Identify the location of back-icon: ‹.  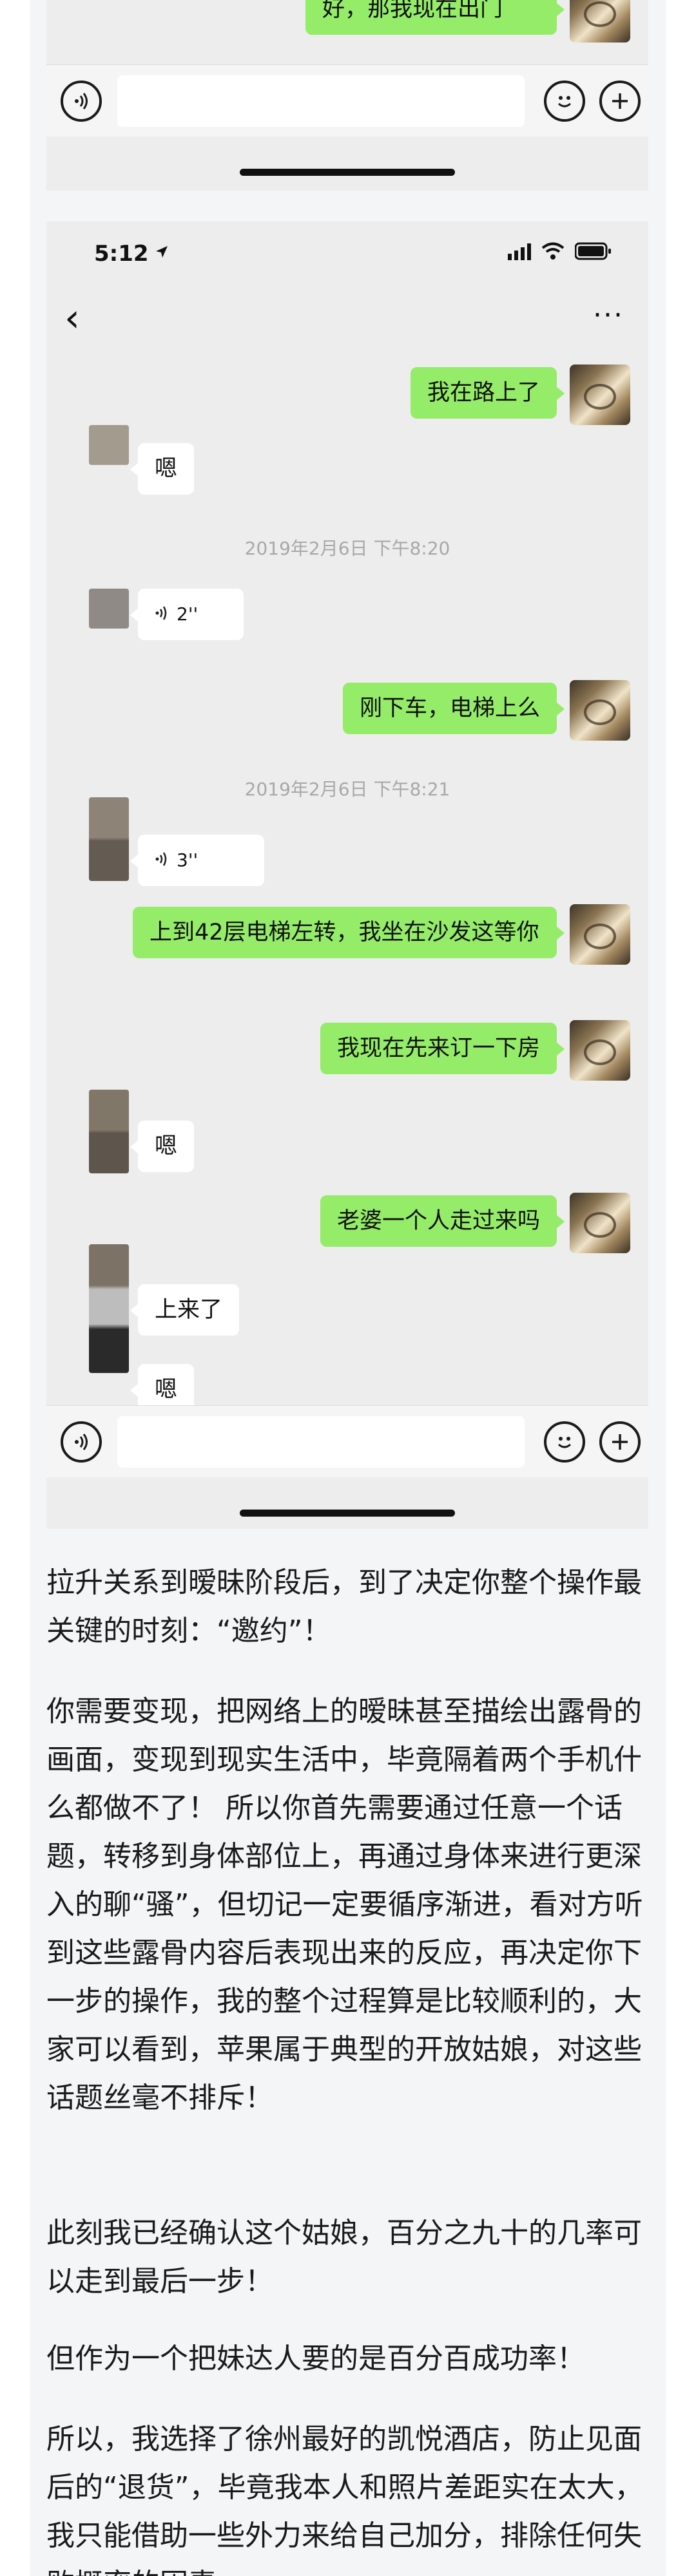
(72, 318).